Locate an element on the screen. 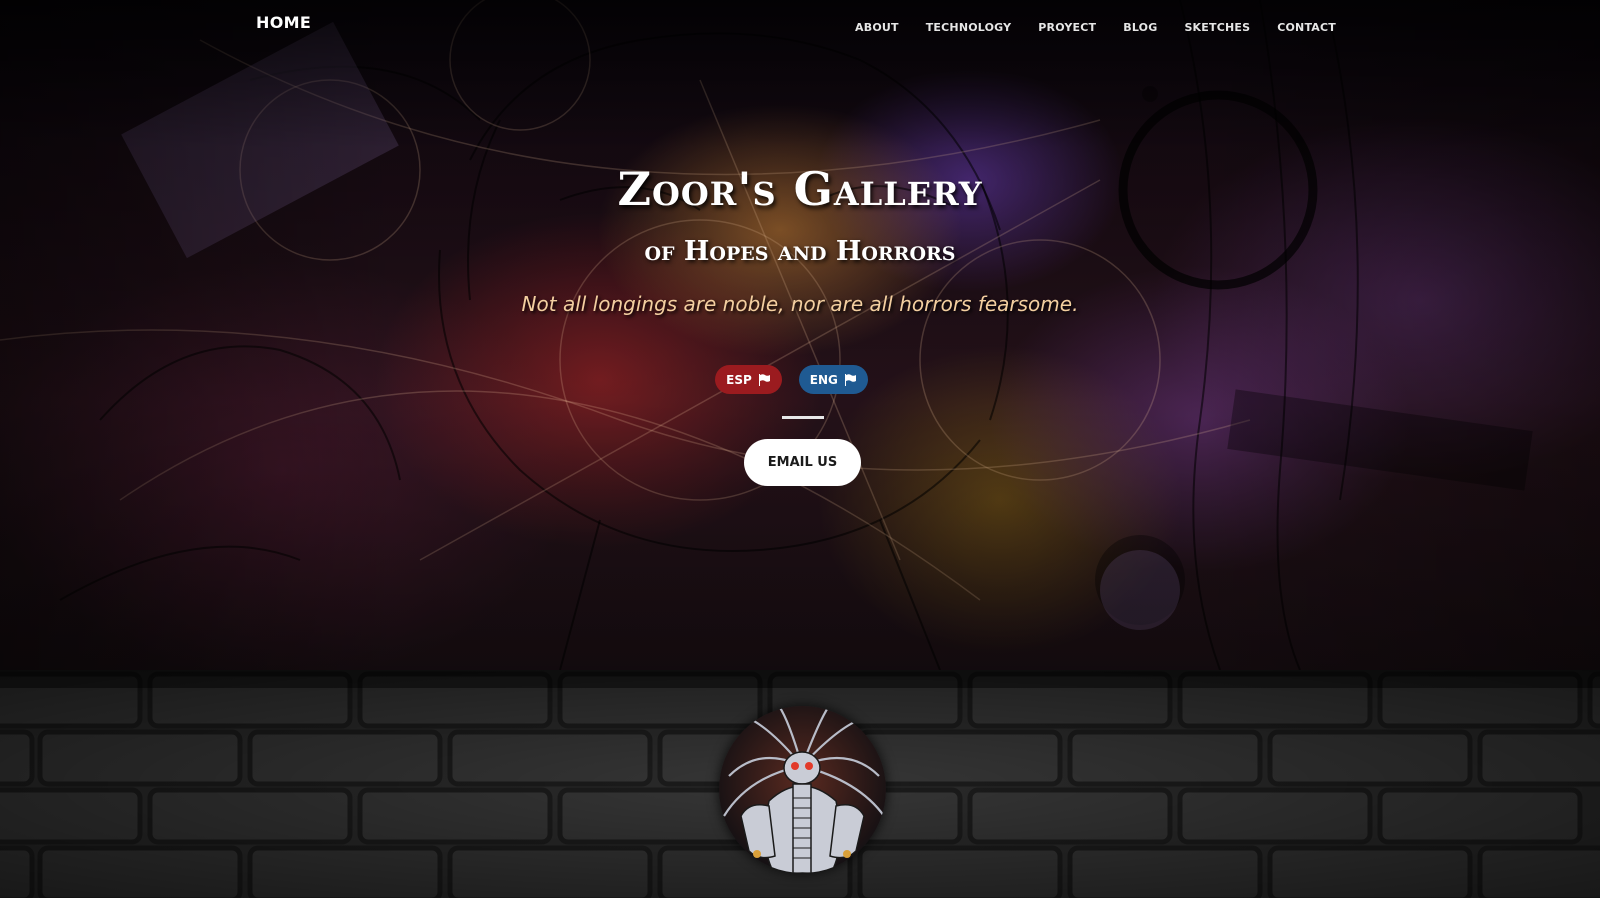 This screenshot has width=1600, height=898. nav-item-blog: BLOG is located at coordinates (1140, 25).